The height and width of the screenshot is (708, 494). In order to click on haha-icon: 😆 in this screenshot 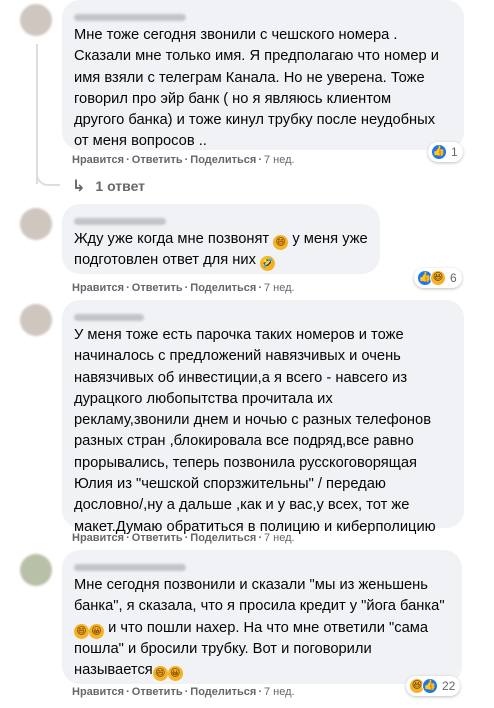, I will do `click(438, 278)`.